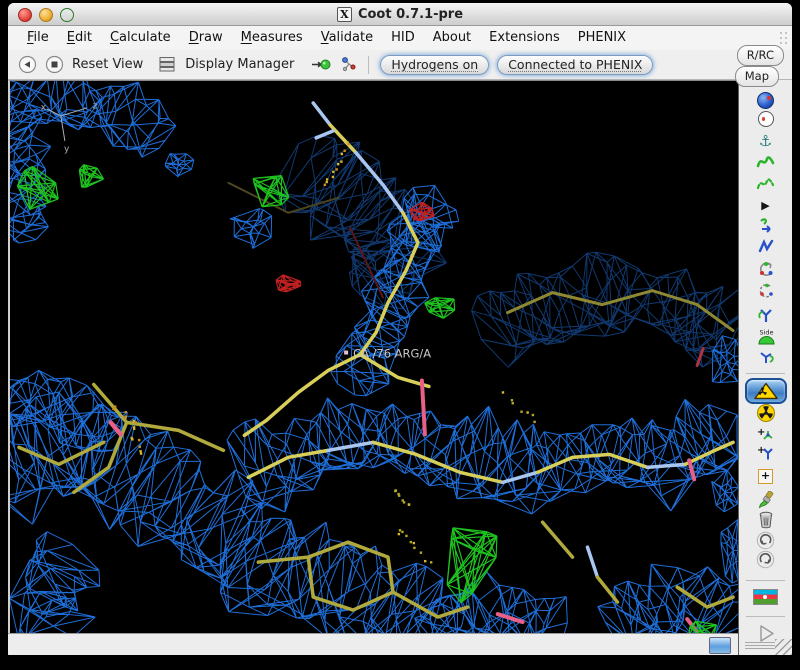 This screenshot has width=800, height=670. What do you see at coordinates (765, 540) in the screenshot?
I see `undo-icon` at bounding box center [765, 540].